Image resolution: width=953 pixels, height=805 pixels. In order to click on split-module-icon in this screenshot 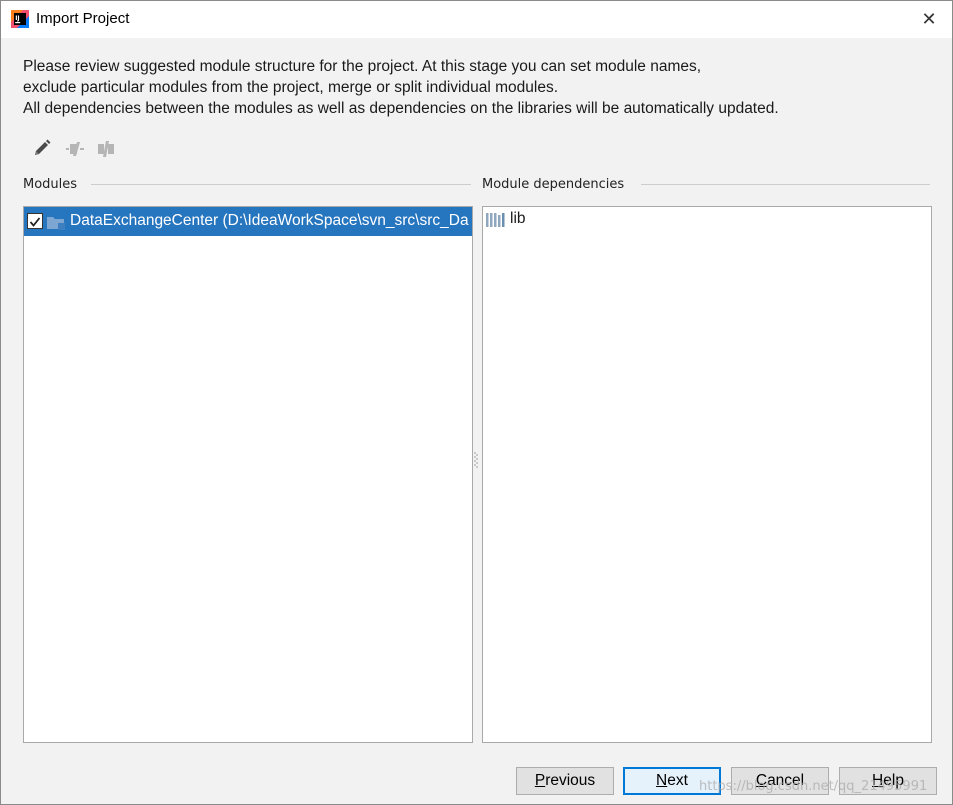, I will do `click(107, 149)`.